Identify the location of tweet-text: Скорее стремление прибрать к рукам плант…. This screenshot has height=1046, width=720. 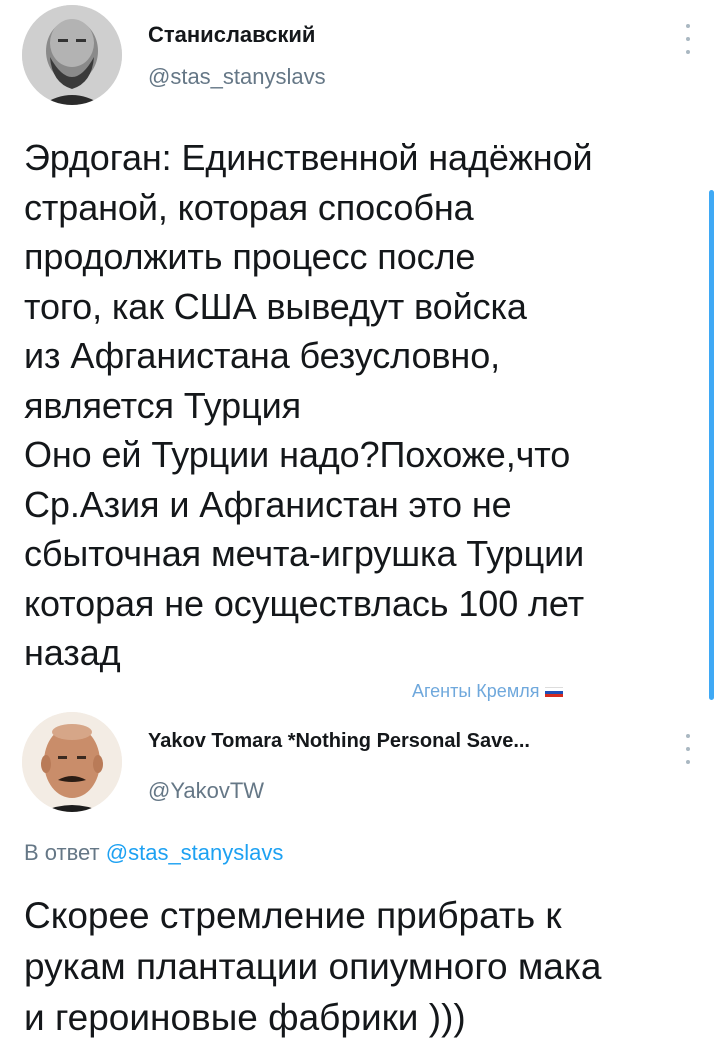
(313, 966).